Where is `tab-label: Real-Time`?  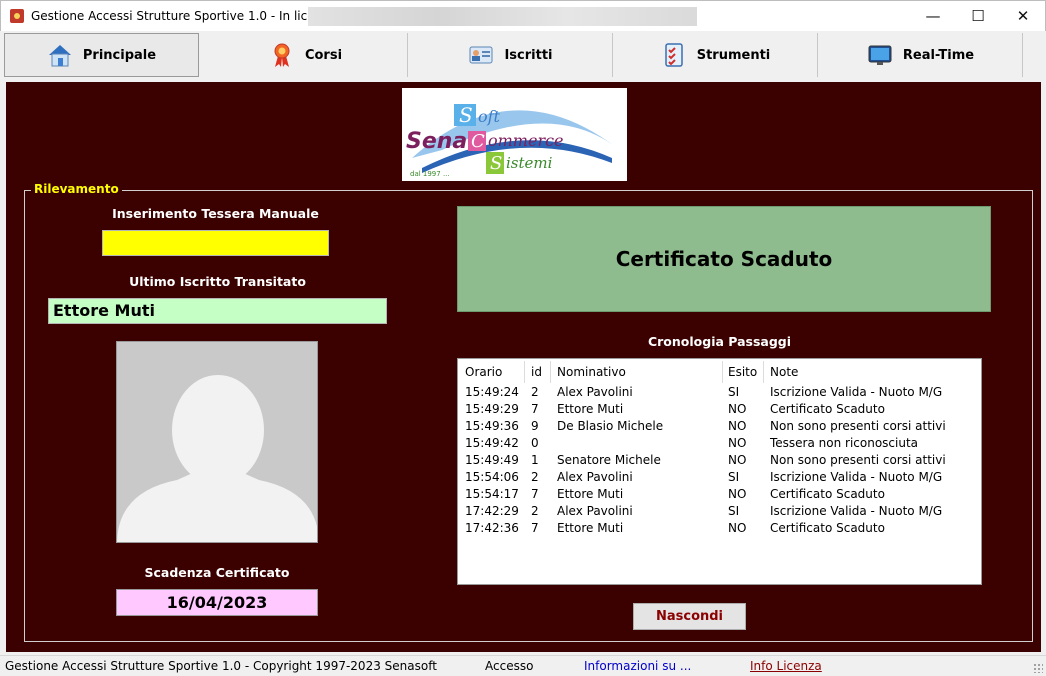
tab-label: Real-Time is located at coordinates (938, 55).